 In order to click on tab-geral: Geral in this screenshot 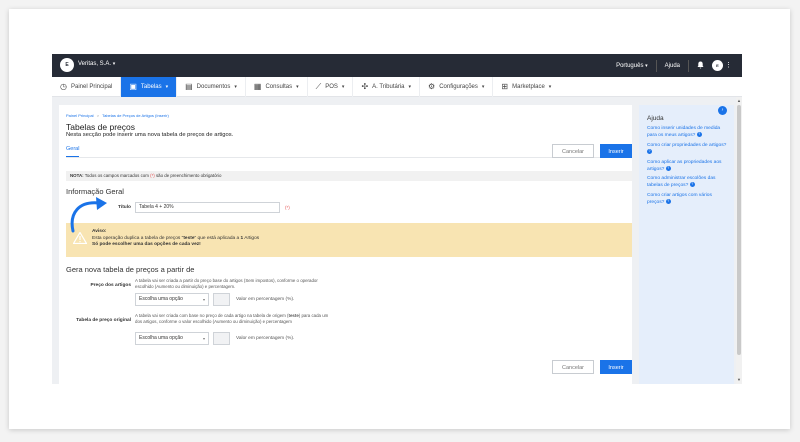, I will do `click(73, 151)`.